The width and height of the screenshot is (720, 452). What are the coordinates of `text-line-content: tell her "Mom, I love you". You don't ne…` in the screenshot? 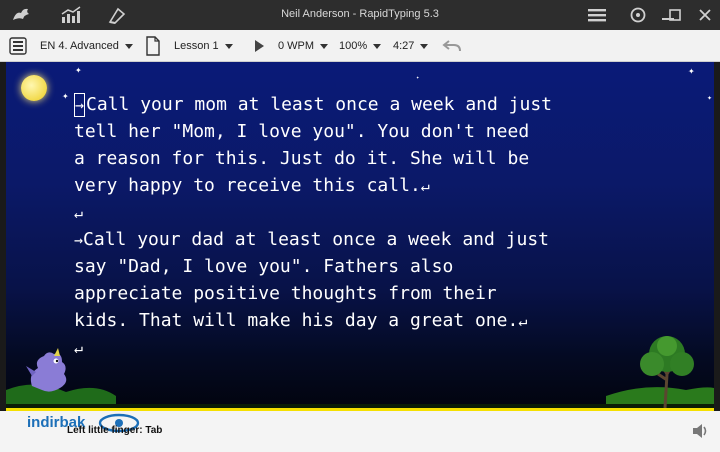 It's located at (302, 131).